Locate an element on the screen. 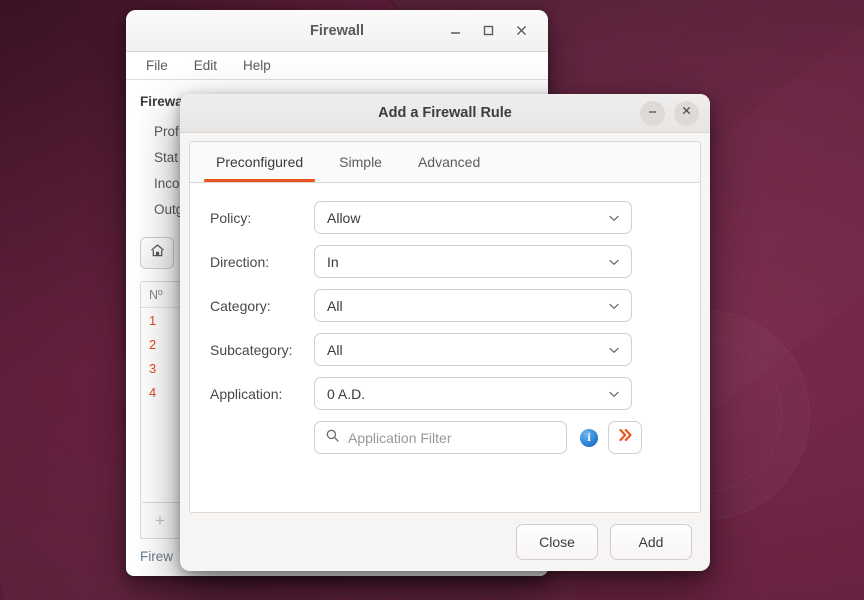 The width and height of the screenshot is (864, 600). direction-select: In is located at coordinates (473, 261).